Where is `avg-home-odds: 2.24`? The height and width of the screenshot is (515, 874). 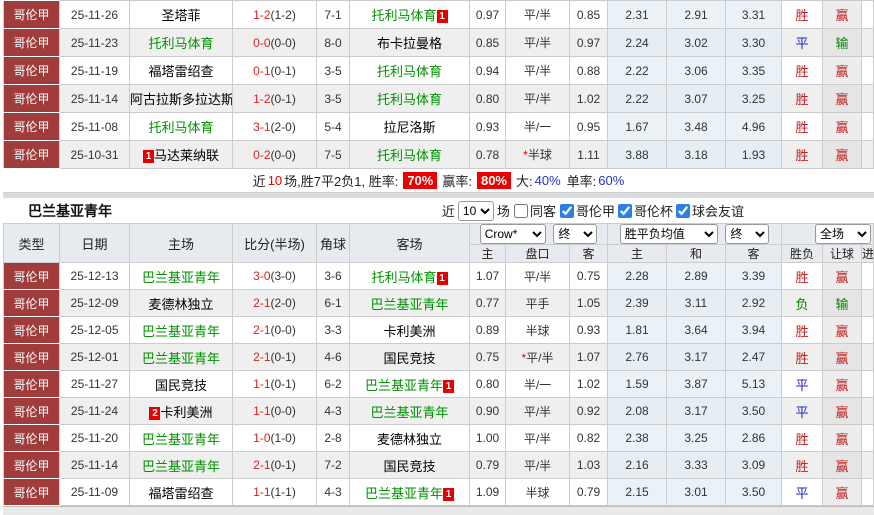
avg-home-odds: 2.24 is located at coordinates (637, 42).